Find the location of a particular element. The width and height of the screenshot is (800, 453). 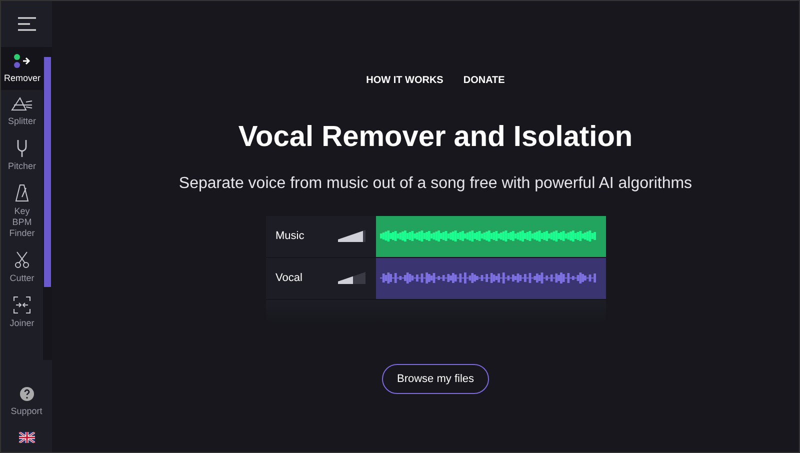

sidebar-item: Splitter is located at coordinates (22, 111).